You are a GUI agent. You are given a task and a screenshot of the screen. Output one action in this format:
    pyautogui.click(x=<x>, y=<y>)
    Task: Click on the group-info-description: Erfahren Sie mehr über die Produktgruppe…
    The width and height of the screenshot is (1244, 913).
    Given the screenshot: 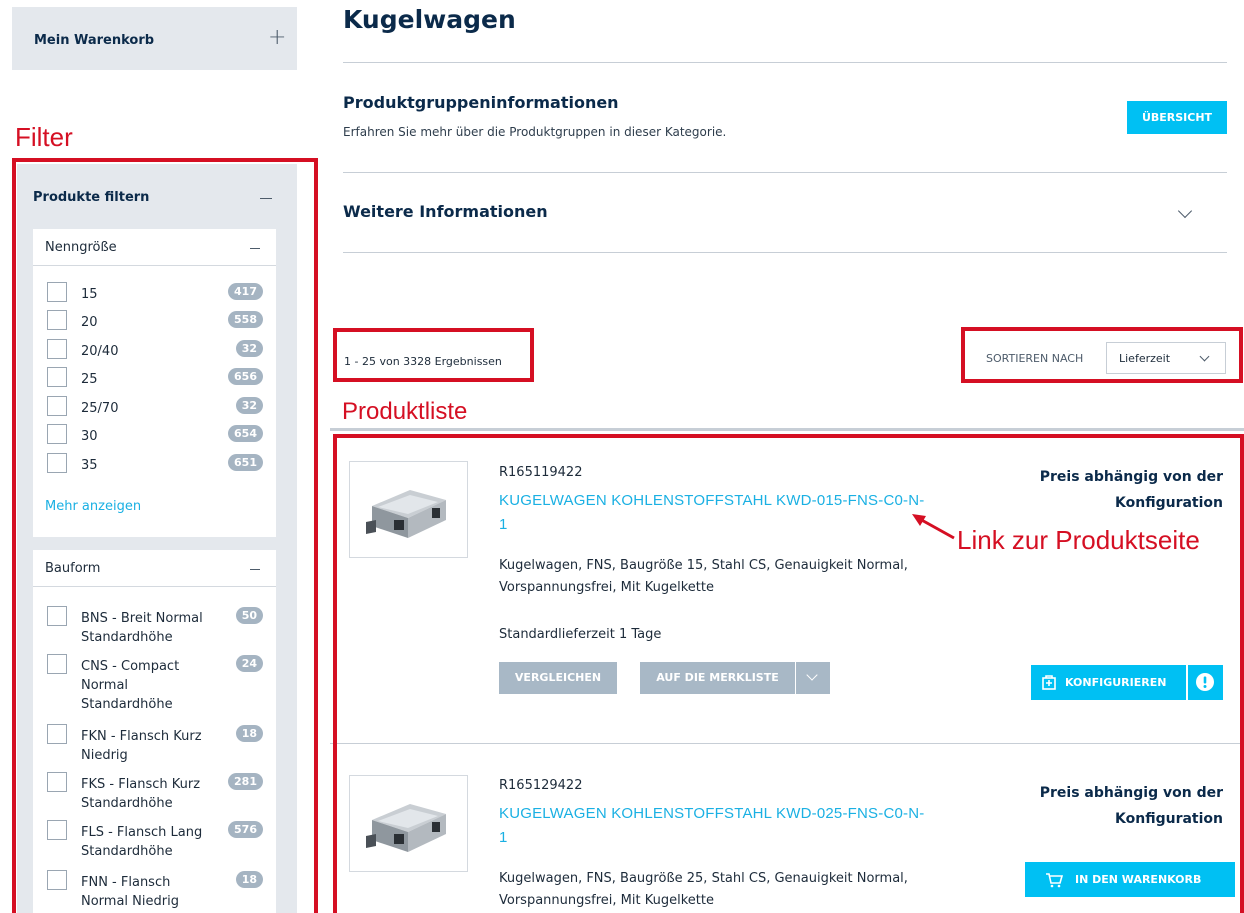 What is the action you would take?
    pyautogui.click(x=535, y=132)
    